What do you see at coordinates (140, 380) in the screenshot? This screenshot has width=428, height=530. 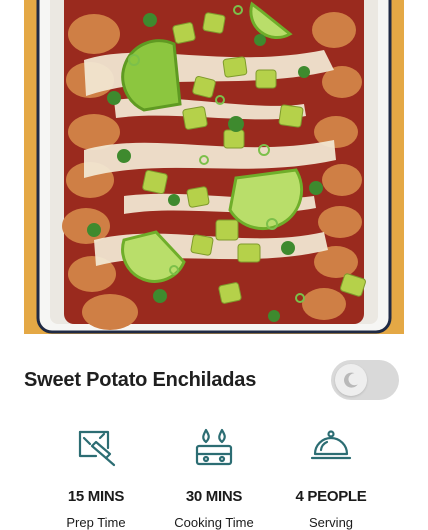 I see `recipe-title: Sweet Potato Enchiladas` at bounding box center [140, 380].